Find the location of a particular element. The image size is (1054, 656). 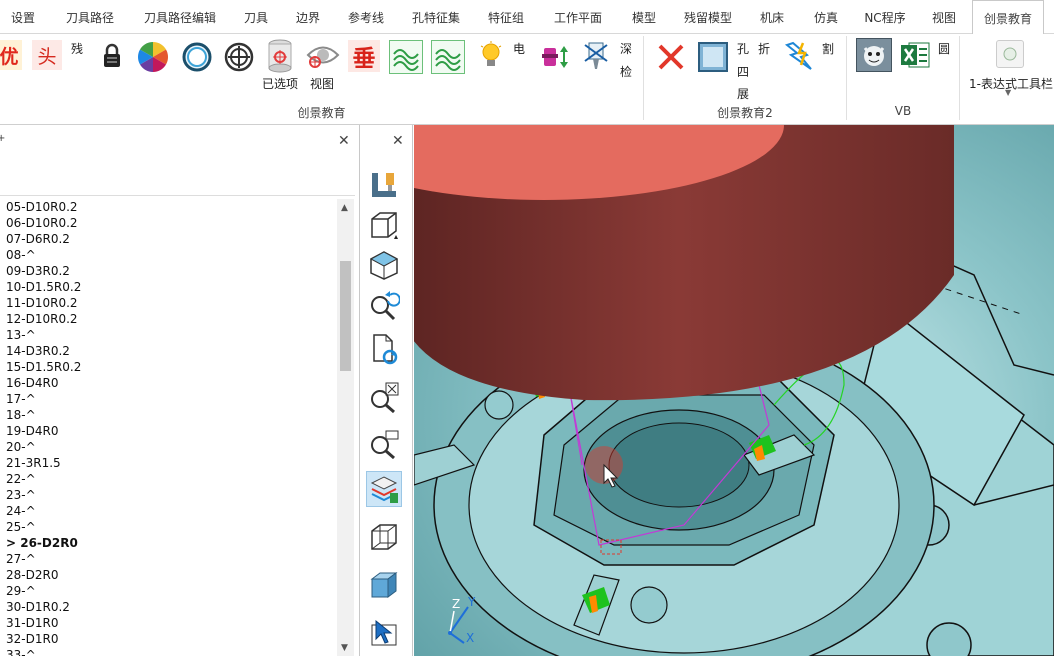

tab-stock-models: 残留模型 is located at coordinates (708, 17).